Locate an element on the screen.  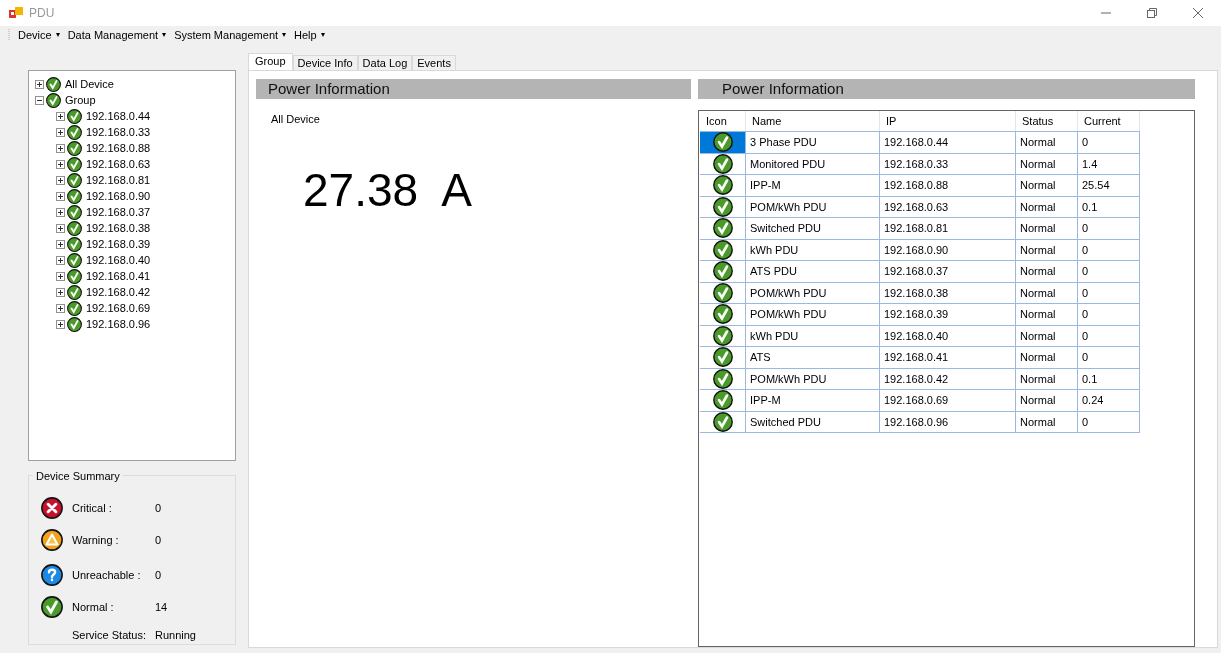
scope-label: All Device is located at coordinates (295, 119).